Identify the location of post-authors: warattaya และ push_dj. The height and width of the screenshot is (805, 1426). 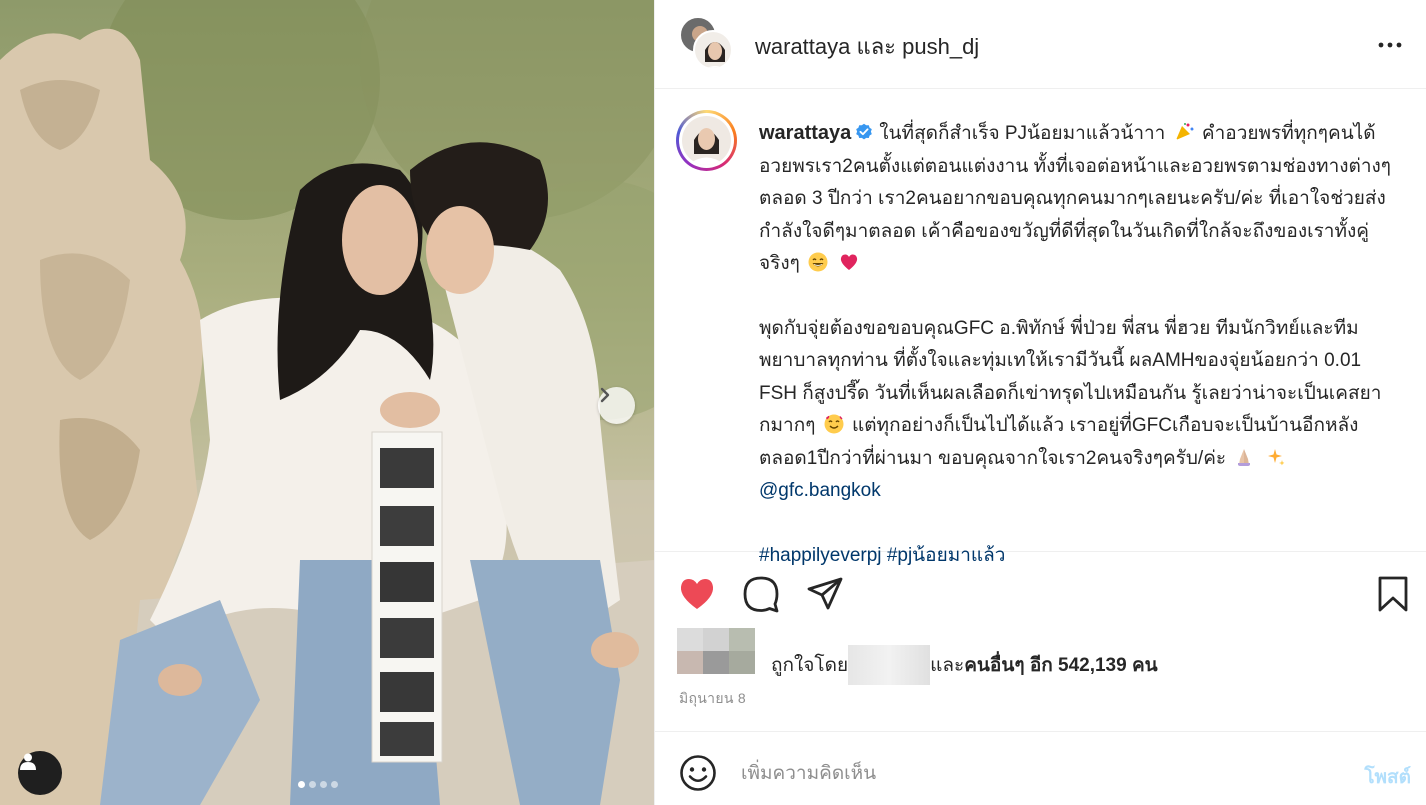
(867, 46).